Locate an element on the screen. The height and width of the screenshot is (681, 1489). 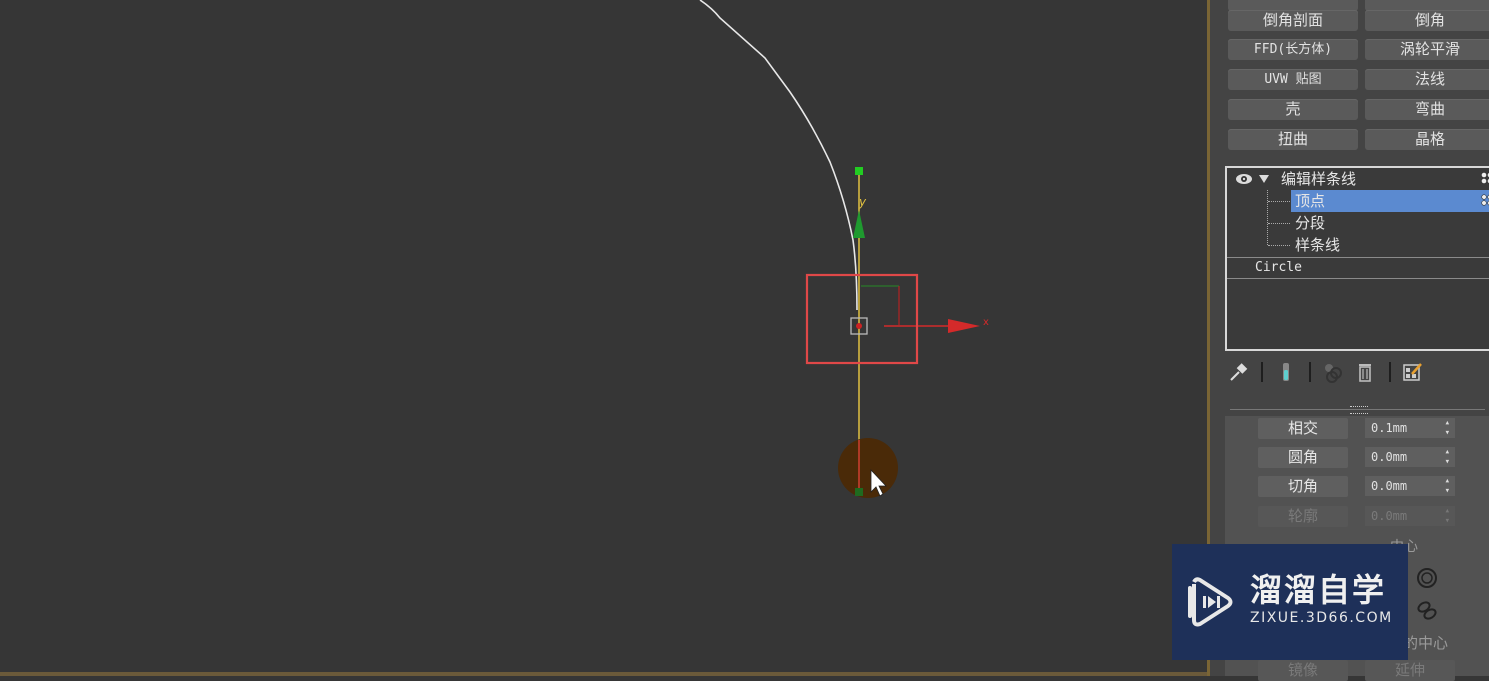
stack-subobject-segment: 分段 is located at coordinates (1310, 223).